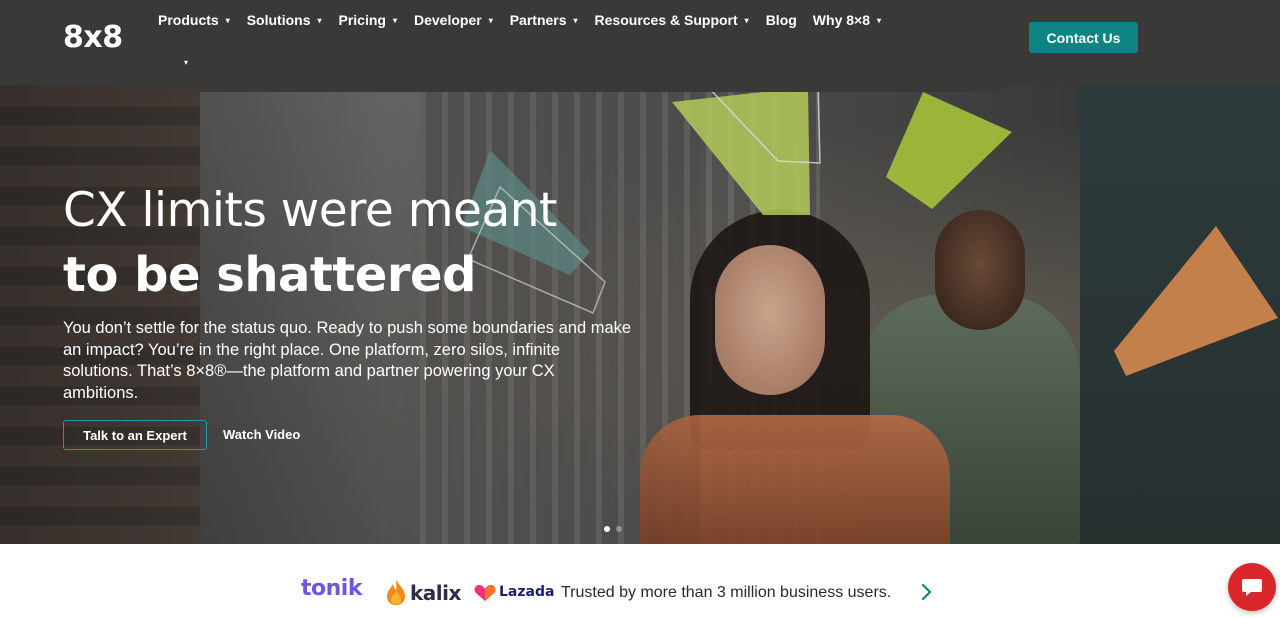 Image resolution: width=1280 pixels, height=618 pixels. What do you see at coordinates (841, 20) in the screenshot?
I see `nav-item-label: Why 8×8` at bounding box center [841, 20].